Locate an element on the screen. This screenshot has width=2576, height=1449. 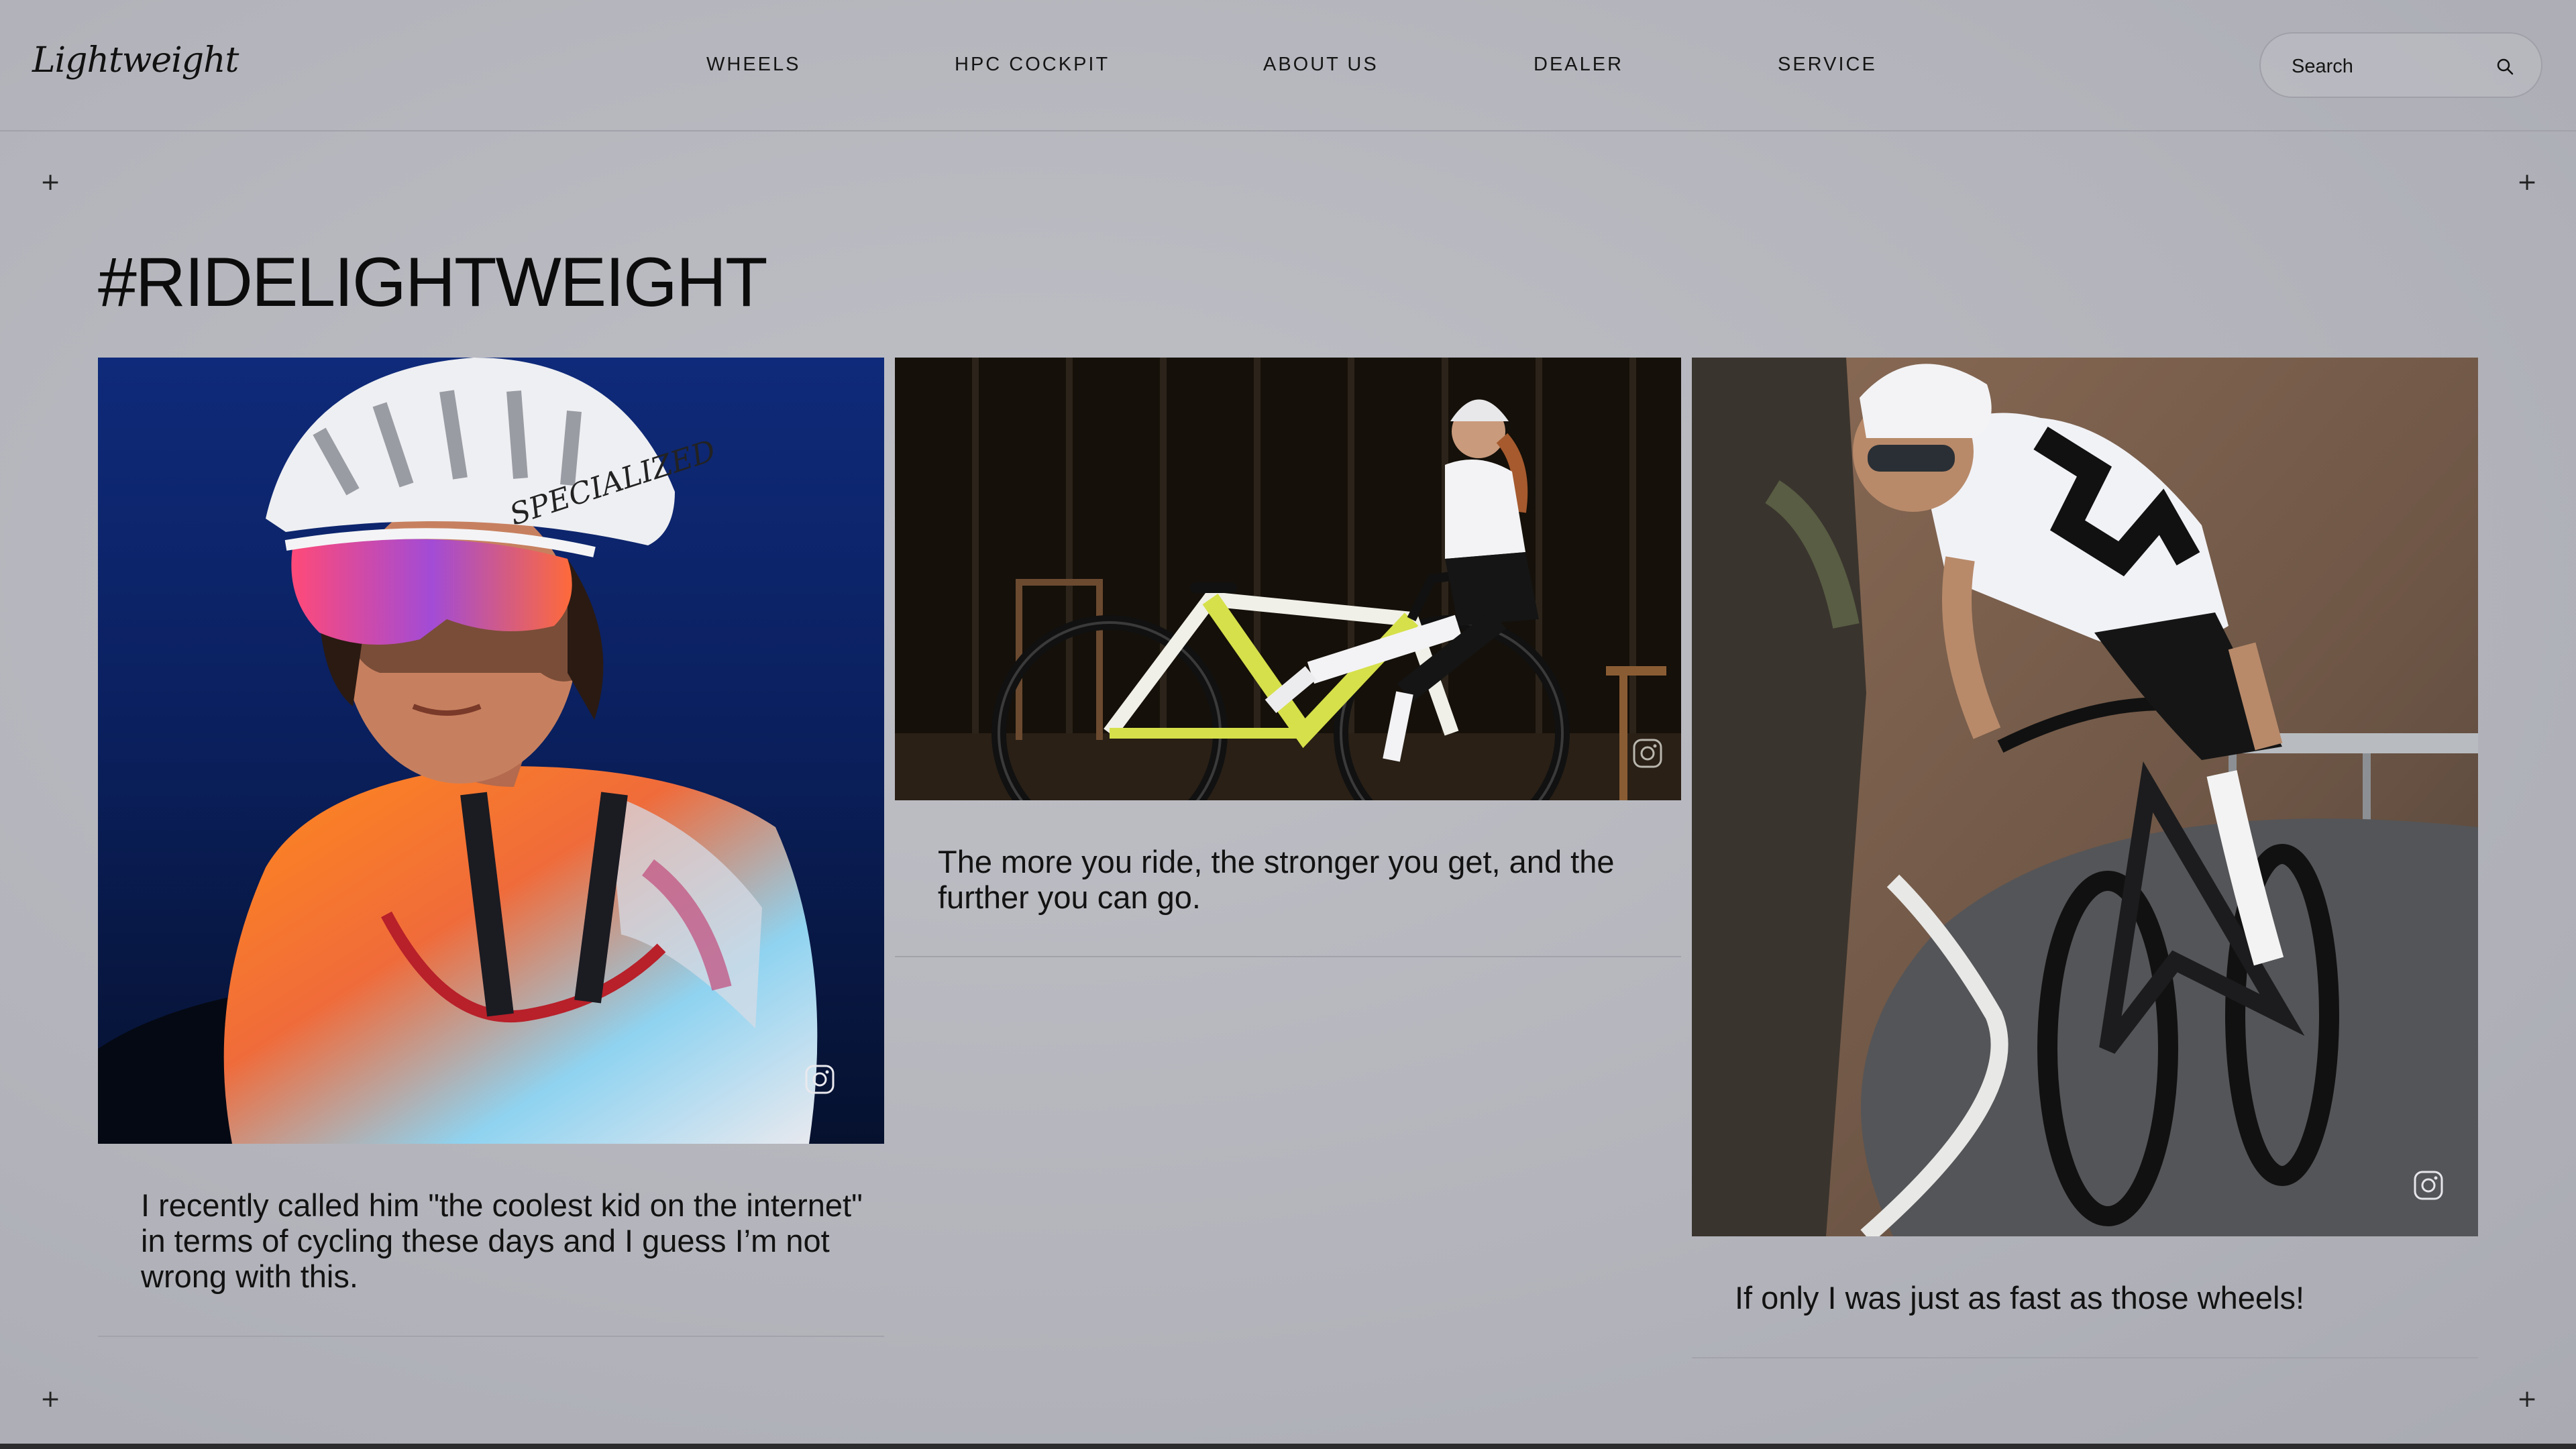
post-photo-2-image is located at coordinates (1288, 579).